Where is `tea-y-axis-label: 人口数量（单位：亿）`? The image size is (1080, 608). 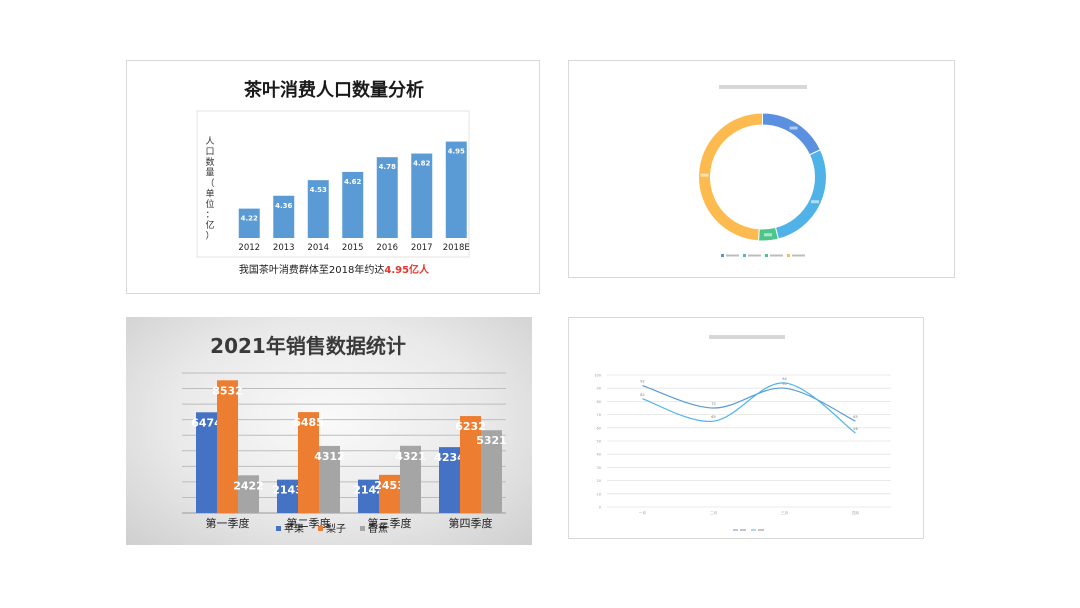
tea-y-axis-label: 人口数量（单位：亿） is located at coordinates (209, 189).